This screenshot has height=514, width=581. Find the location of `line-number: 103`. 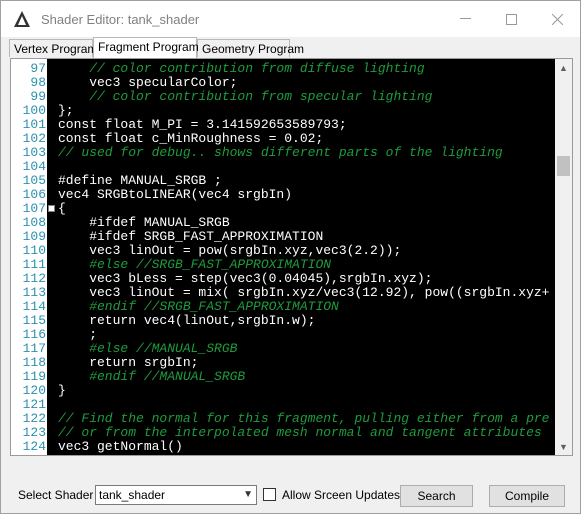

line-number: 103 is located at coordinates (34, 152).